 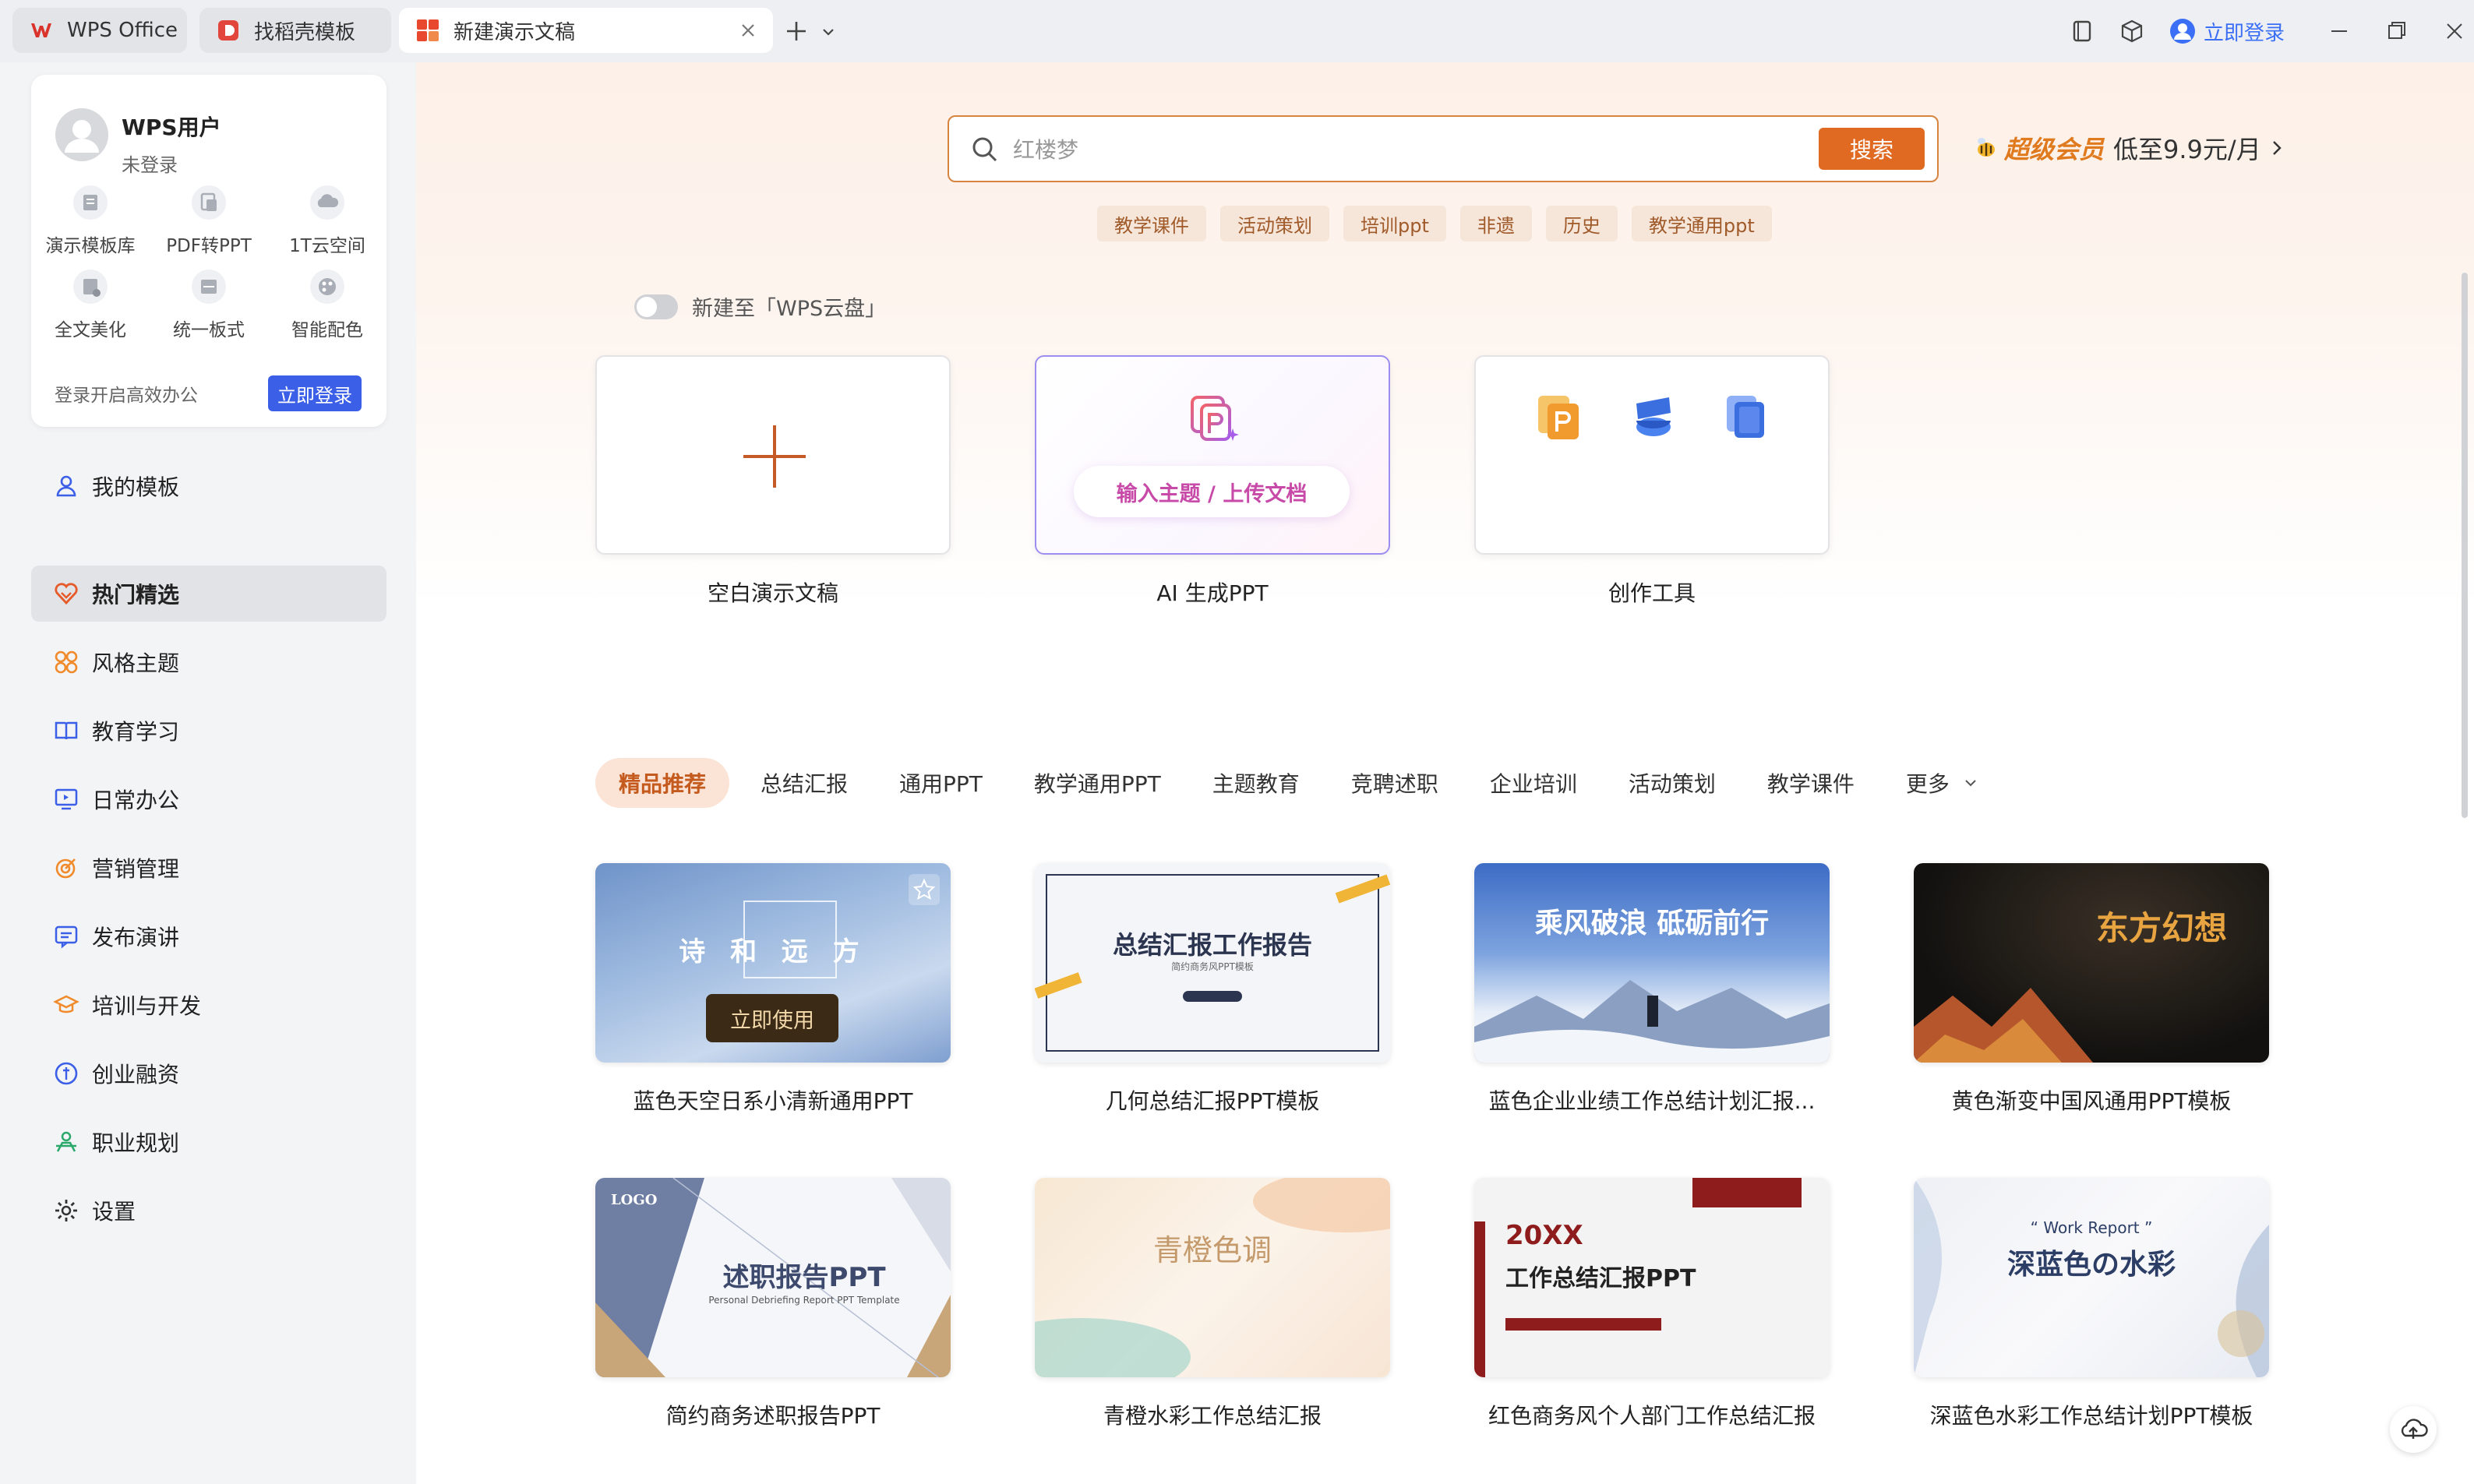 What do you see at coordinates (2082, 31) in the screenshot?
I see `window-layout-icon` at bounding box center [2082, 31].